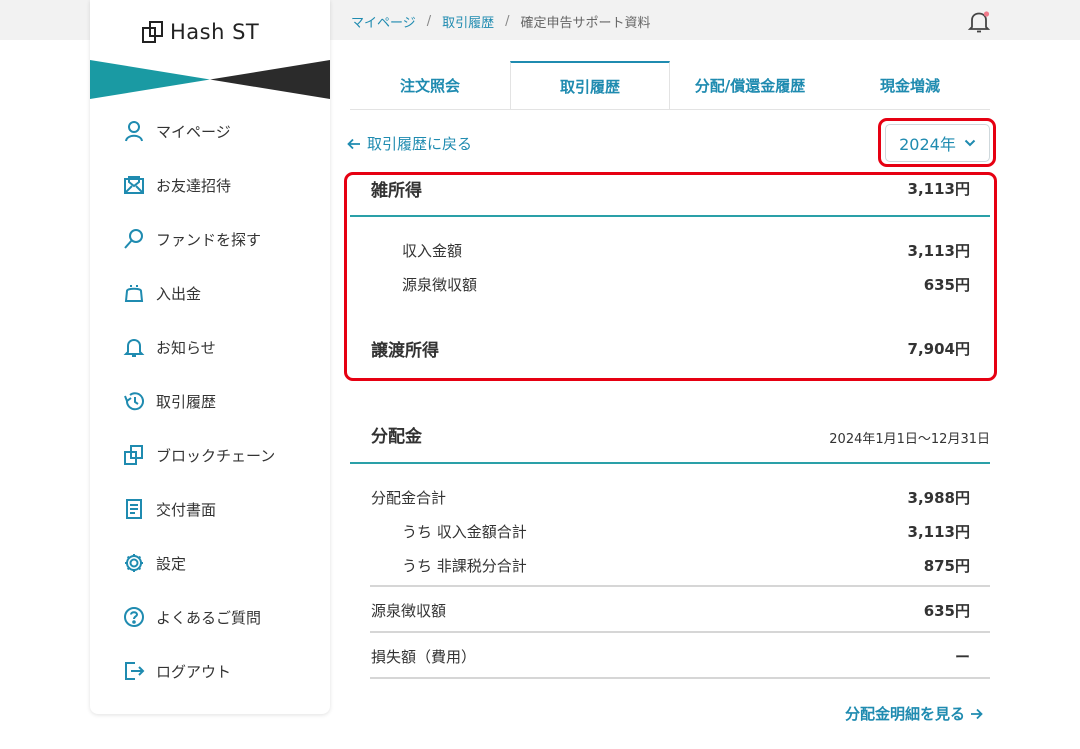 The width and height of the screenshot is (1080, 749). What do you see at coordinates (152, 32) in the screenshot?
I see `logo-mark-icon` at bounding box center [152, 32].